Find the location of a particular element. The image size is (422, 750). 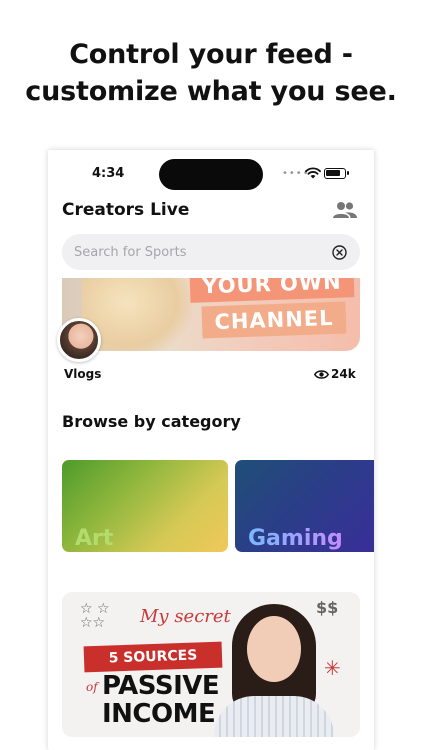

search-input is located at coordinates (199, 252).